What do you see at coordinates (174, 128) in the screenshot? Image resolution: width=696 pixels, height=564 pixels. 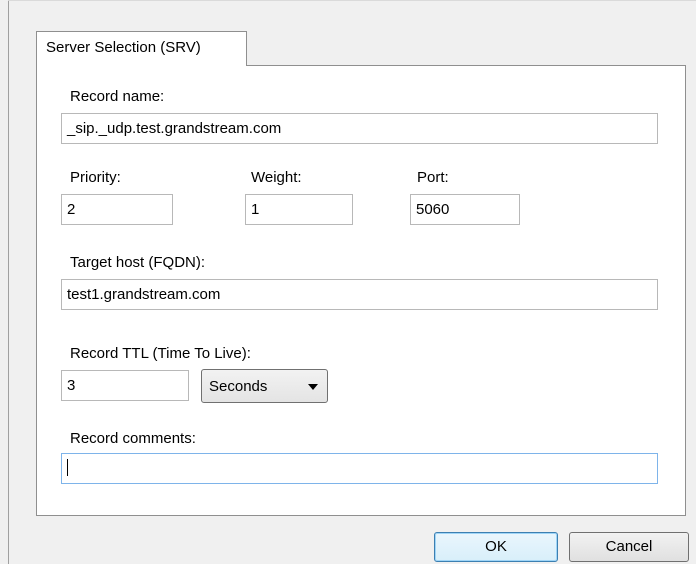 I see `record-name-value: _sip._udp.test.grandstream.com` at bounding box center [174, 128].